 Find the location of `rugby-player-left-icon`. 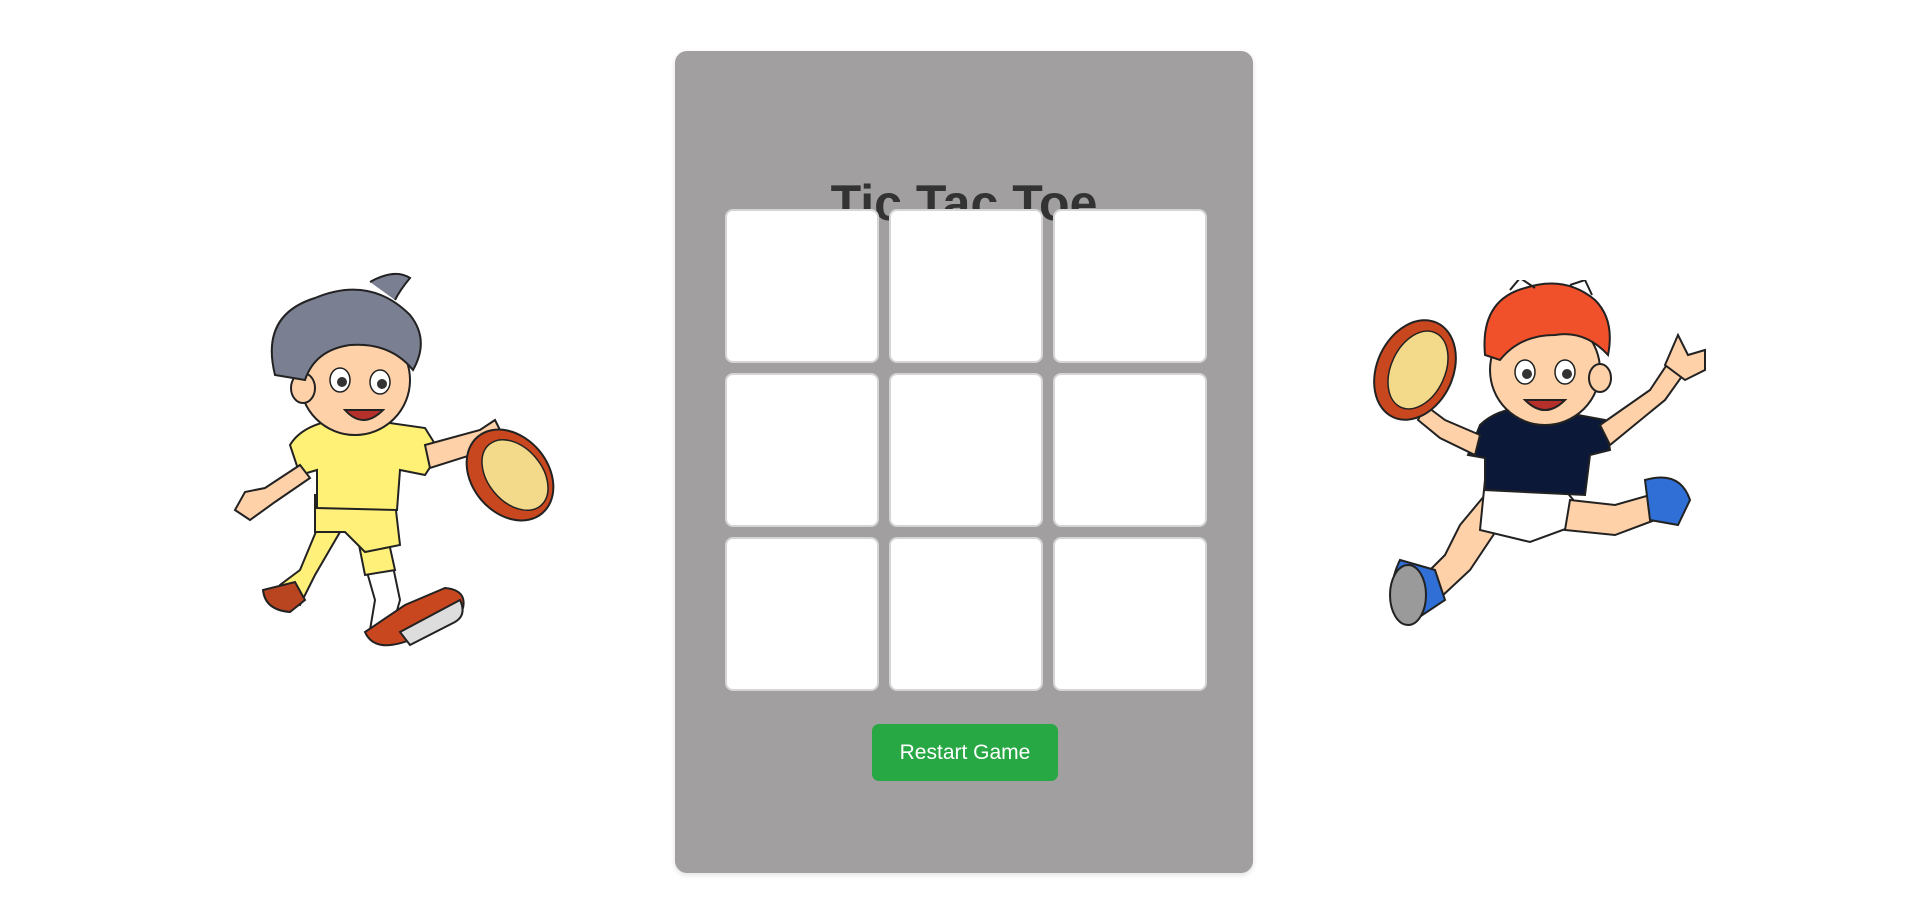

rugby-player-left-icon is located at coordinates (394, 459).